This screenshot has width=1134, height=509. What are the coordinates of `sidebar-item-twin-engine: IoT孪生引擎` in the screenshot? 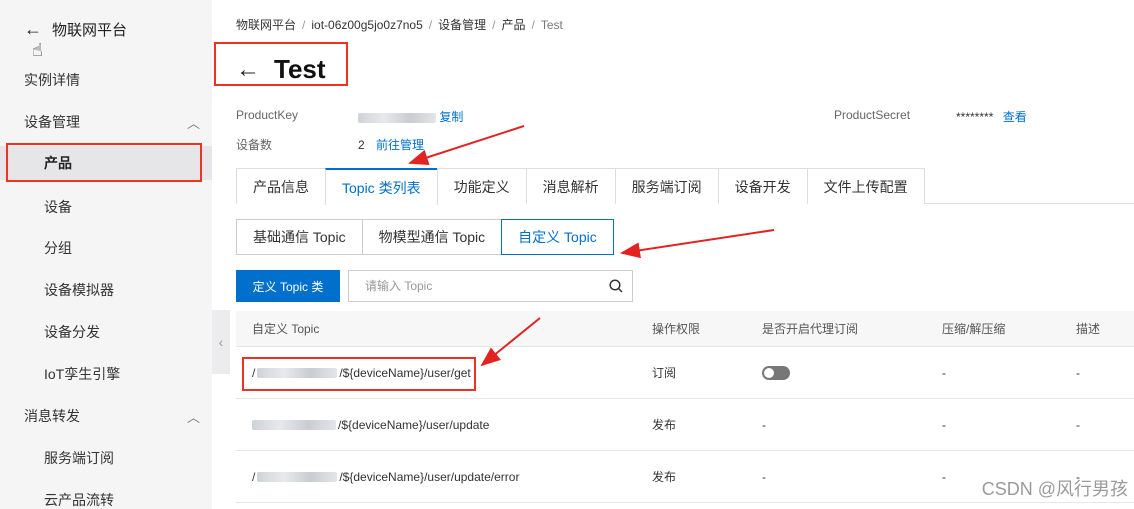 It's located at (106, 374).